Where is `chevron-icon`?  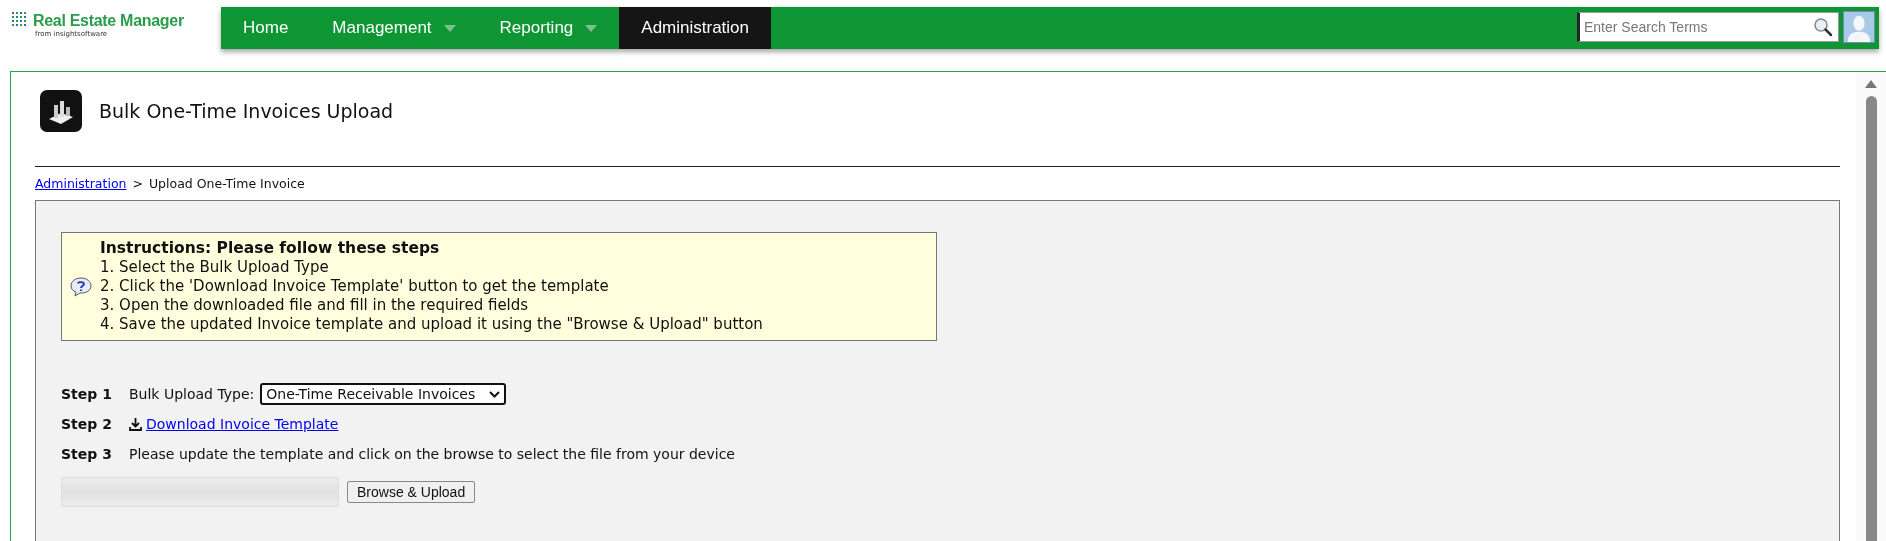
chevron-icon is located at coordinates (495, 394).